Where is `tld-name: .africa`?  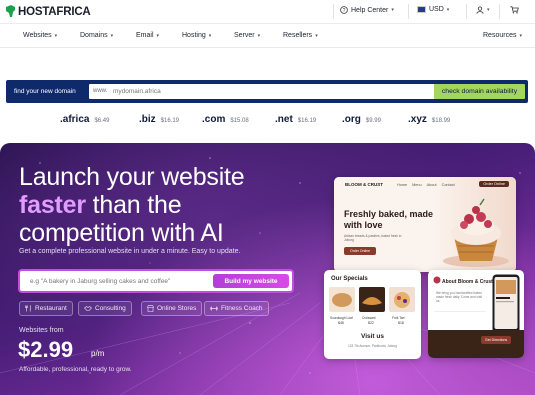 tld-name: .africa is located at coordinates (75, 119).